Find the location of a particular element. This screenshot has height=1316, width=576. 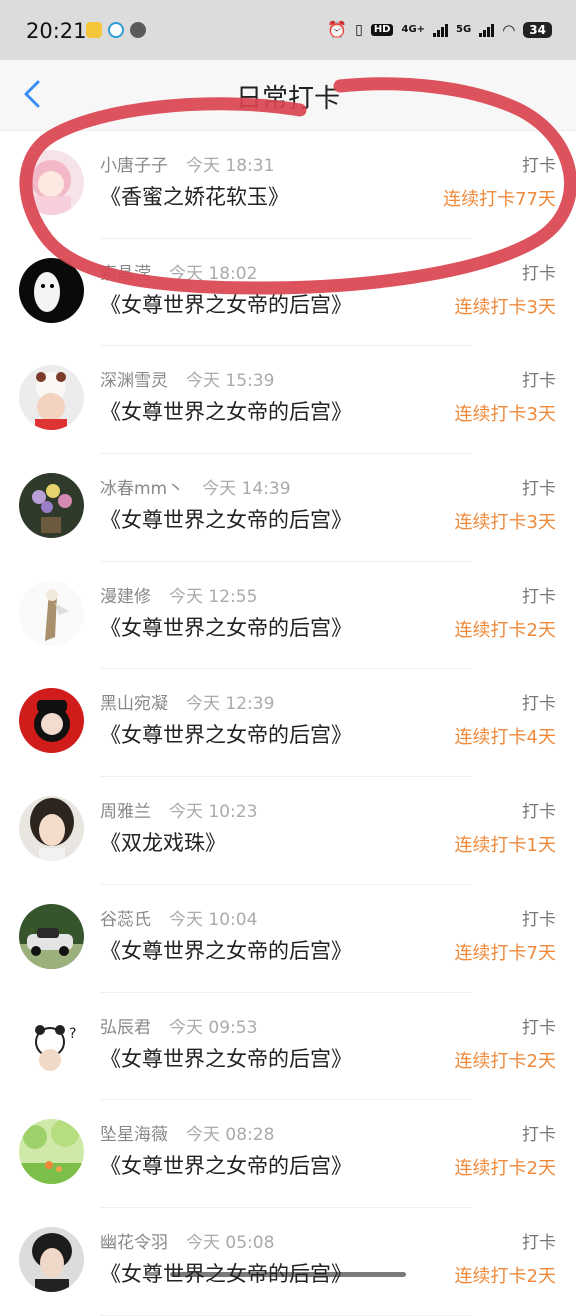

book-title: 《香蜜之娇花软玉》 is located at coordinates (194, 196).